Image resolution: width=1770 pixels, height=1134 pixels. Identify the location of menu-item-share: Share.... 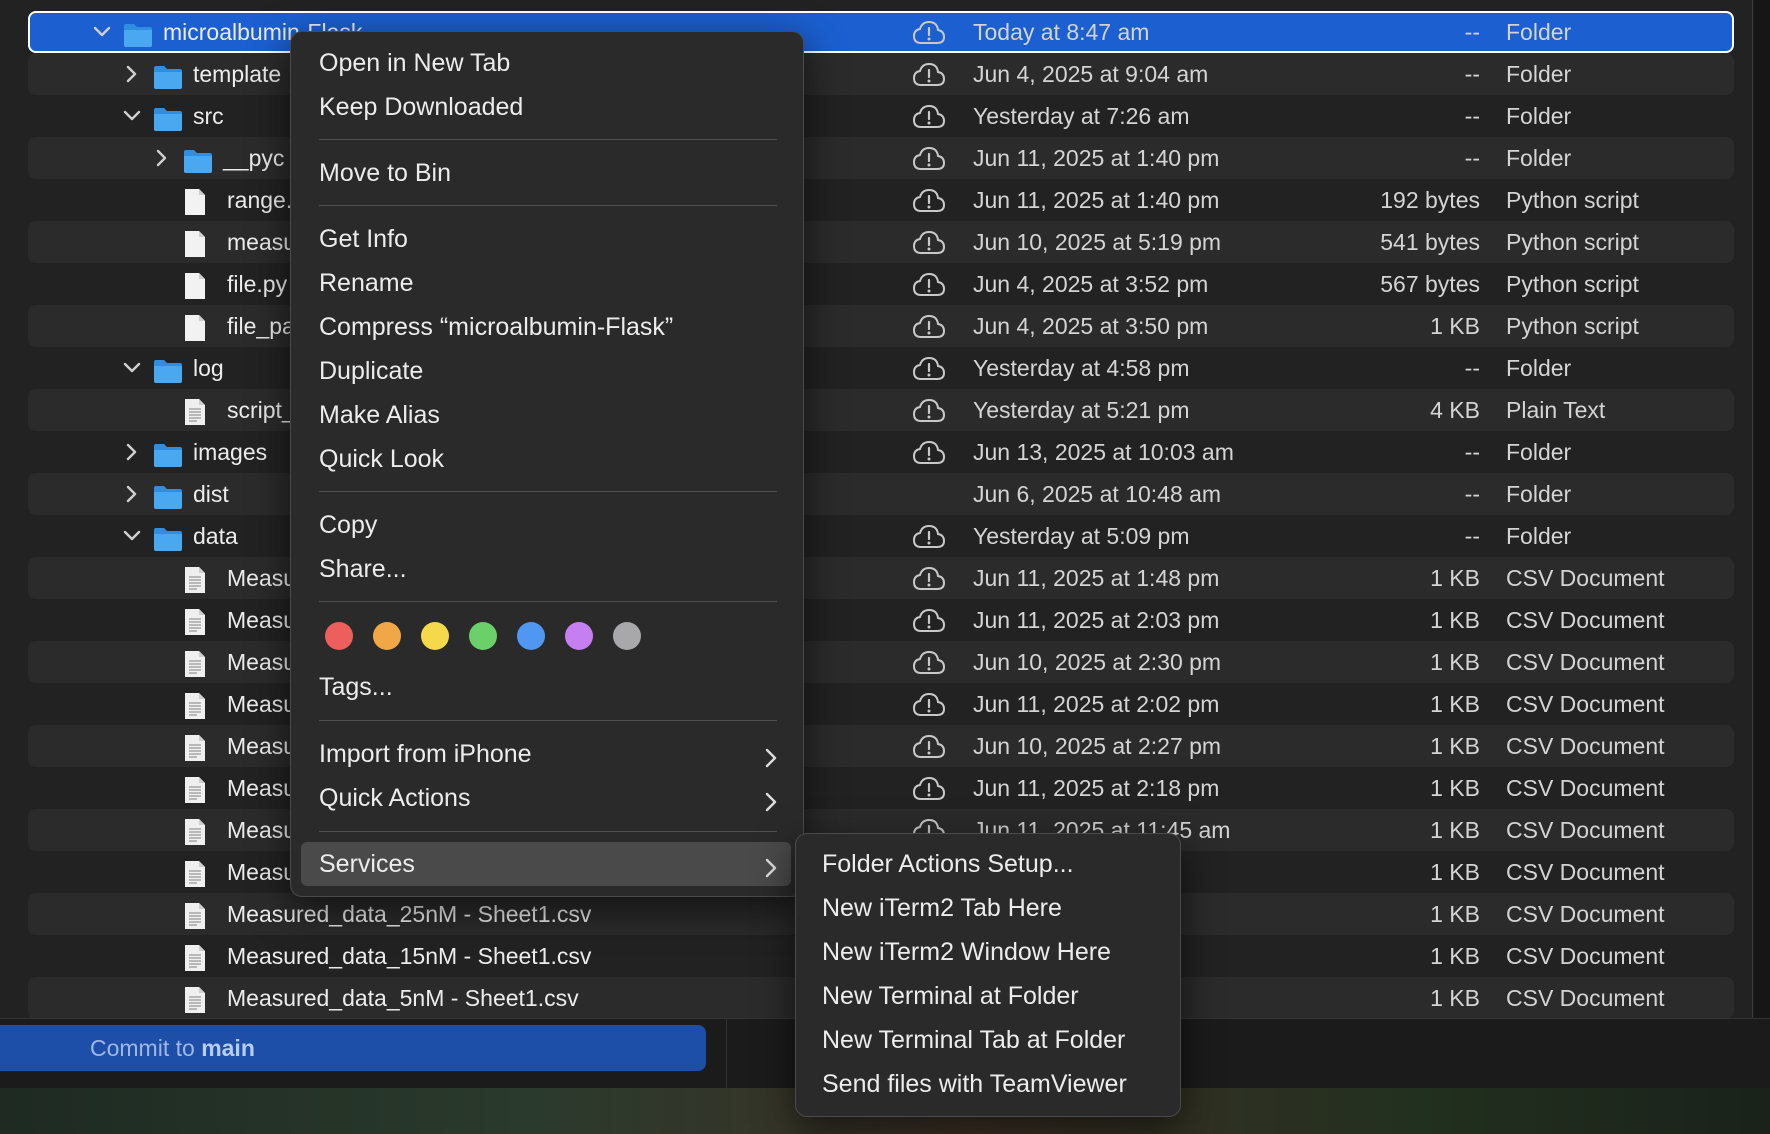
(363, 569).